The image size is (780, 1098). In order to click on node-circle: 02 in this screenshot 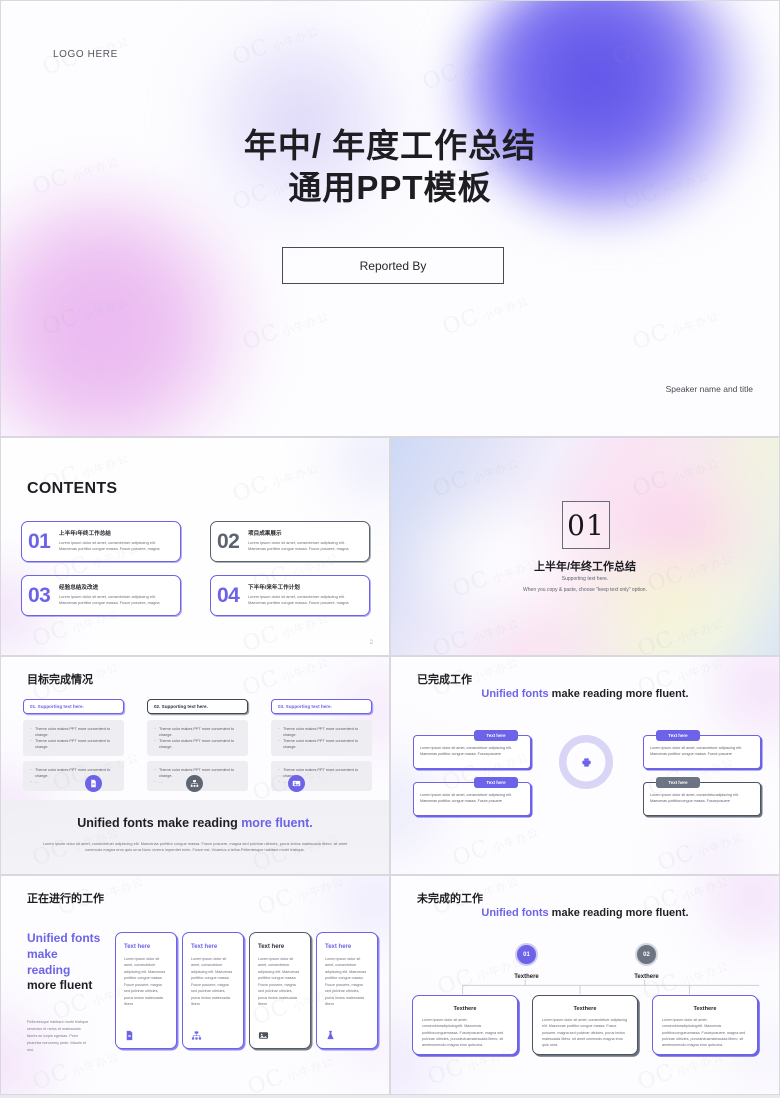, I will do `click(646, 954)`.